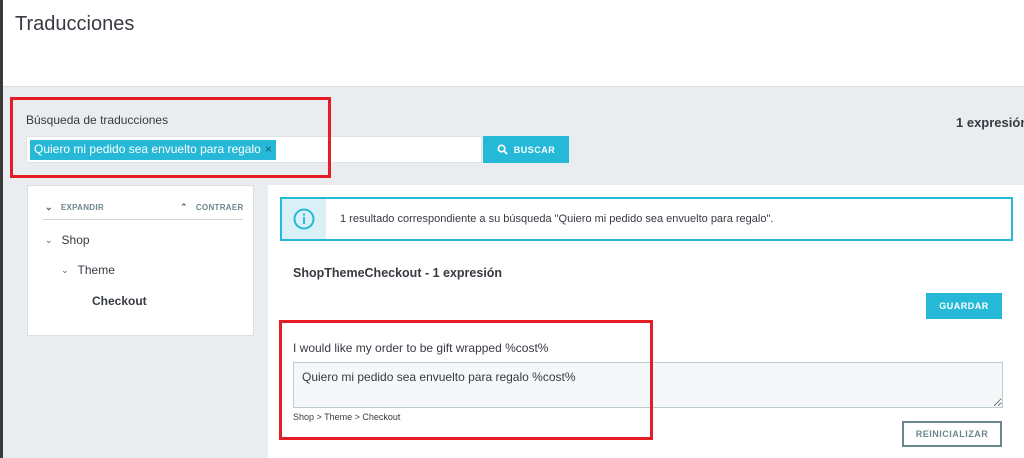 This screenshot has height=458, width=1024. What do you see at coordinates (170, 137) in the screenshot?
I see `highlight-box-search` at bounding box center [170, 137].